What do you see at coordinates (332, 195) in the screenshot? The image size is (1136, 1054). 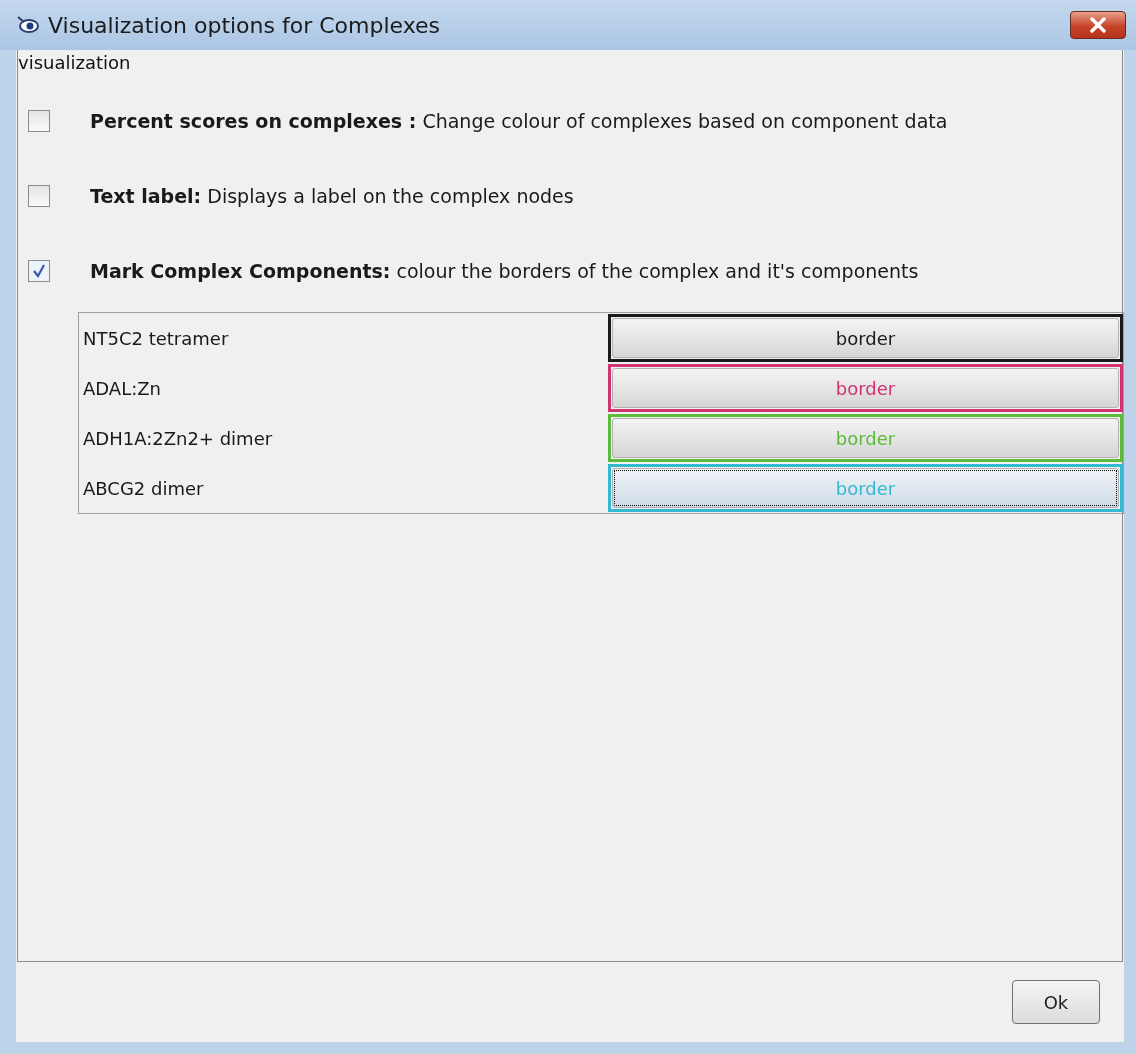 I see `option-label: Text label: Displays a label on the complex nodes` at bounding box center [332, 195].